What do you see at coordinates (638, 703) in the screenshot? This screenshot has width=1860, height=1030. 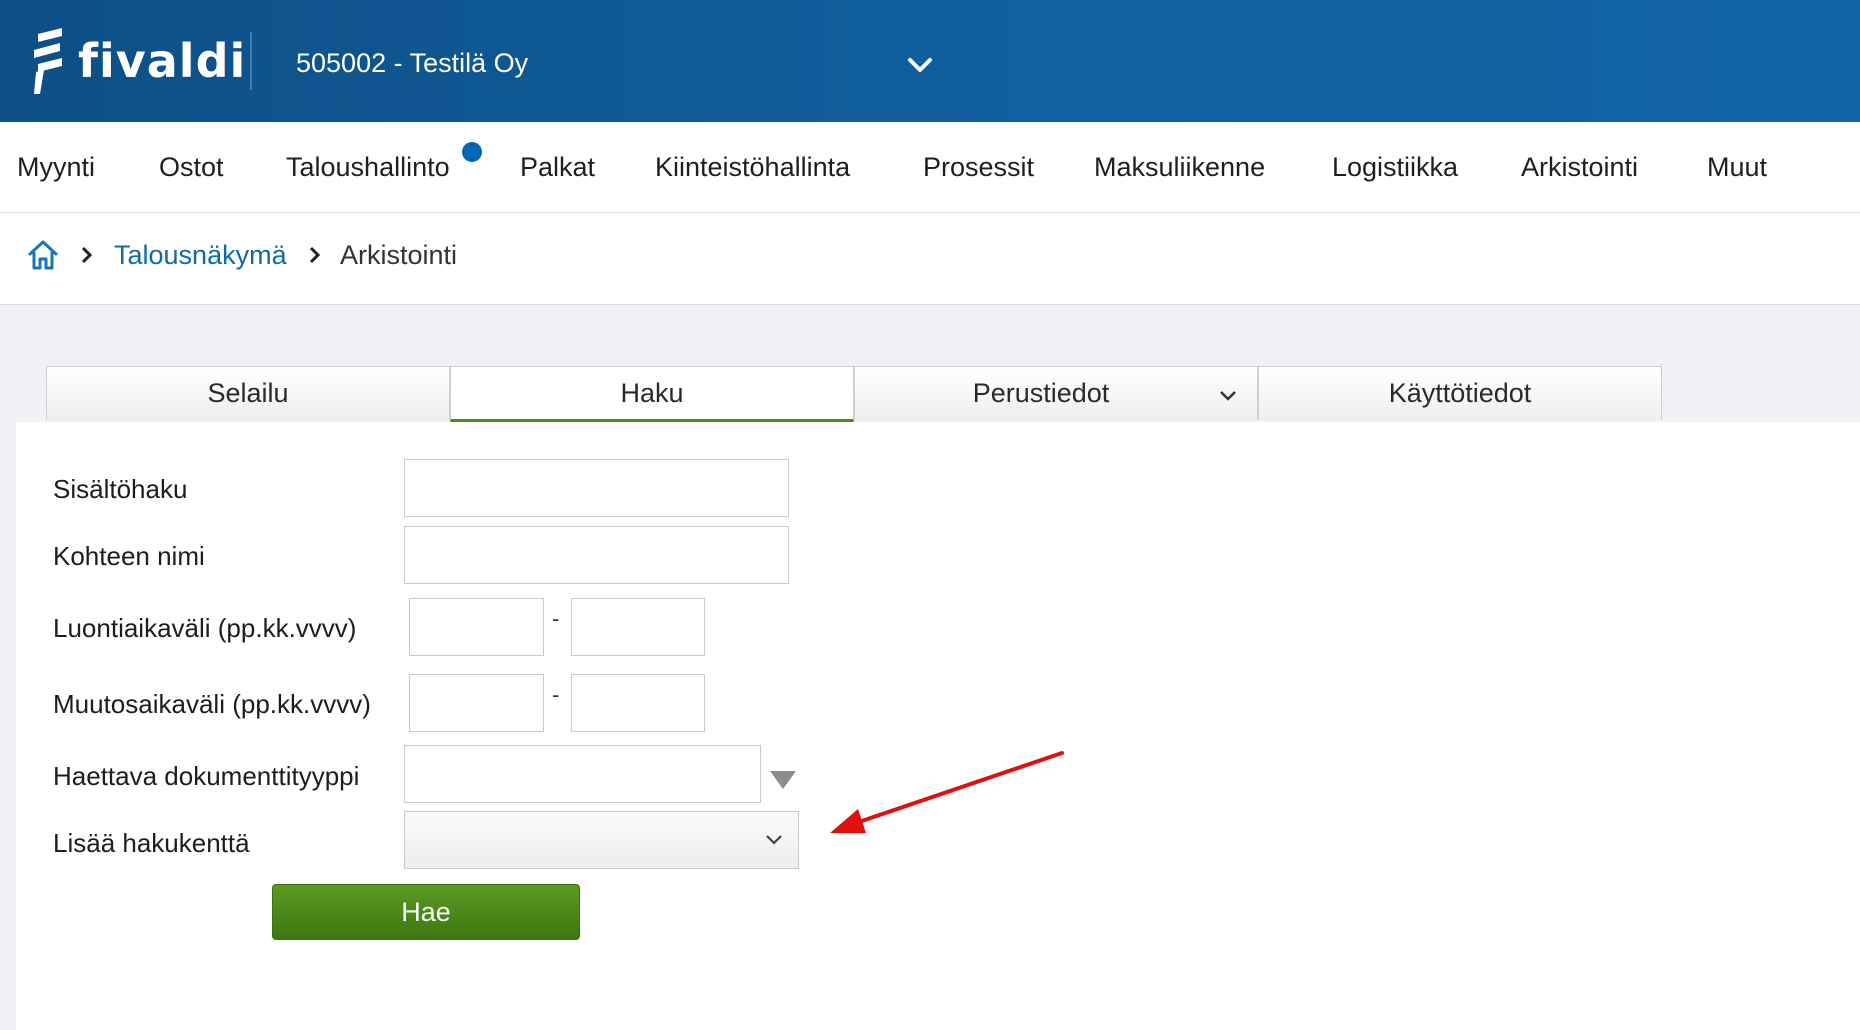 I see `muutosaikavali-to-input` at bounding box center [638, 703].